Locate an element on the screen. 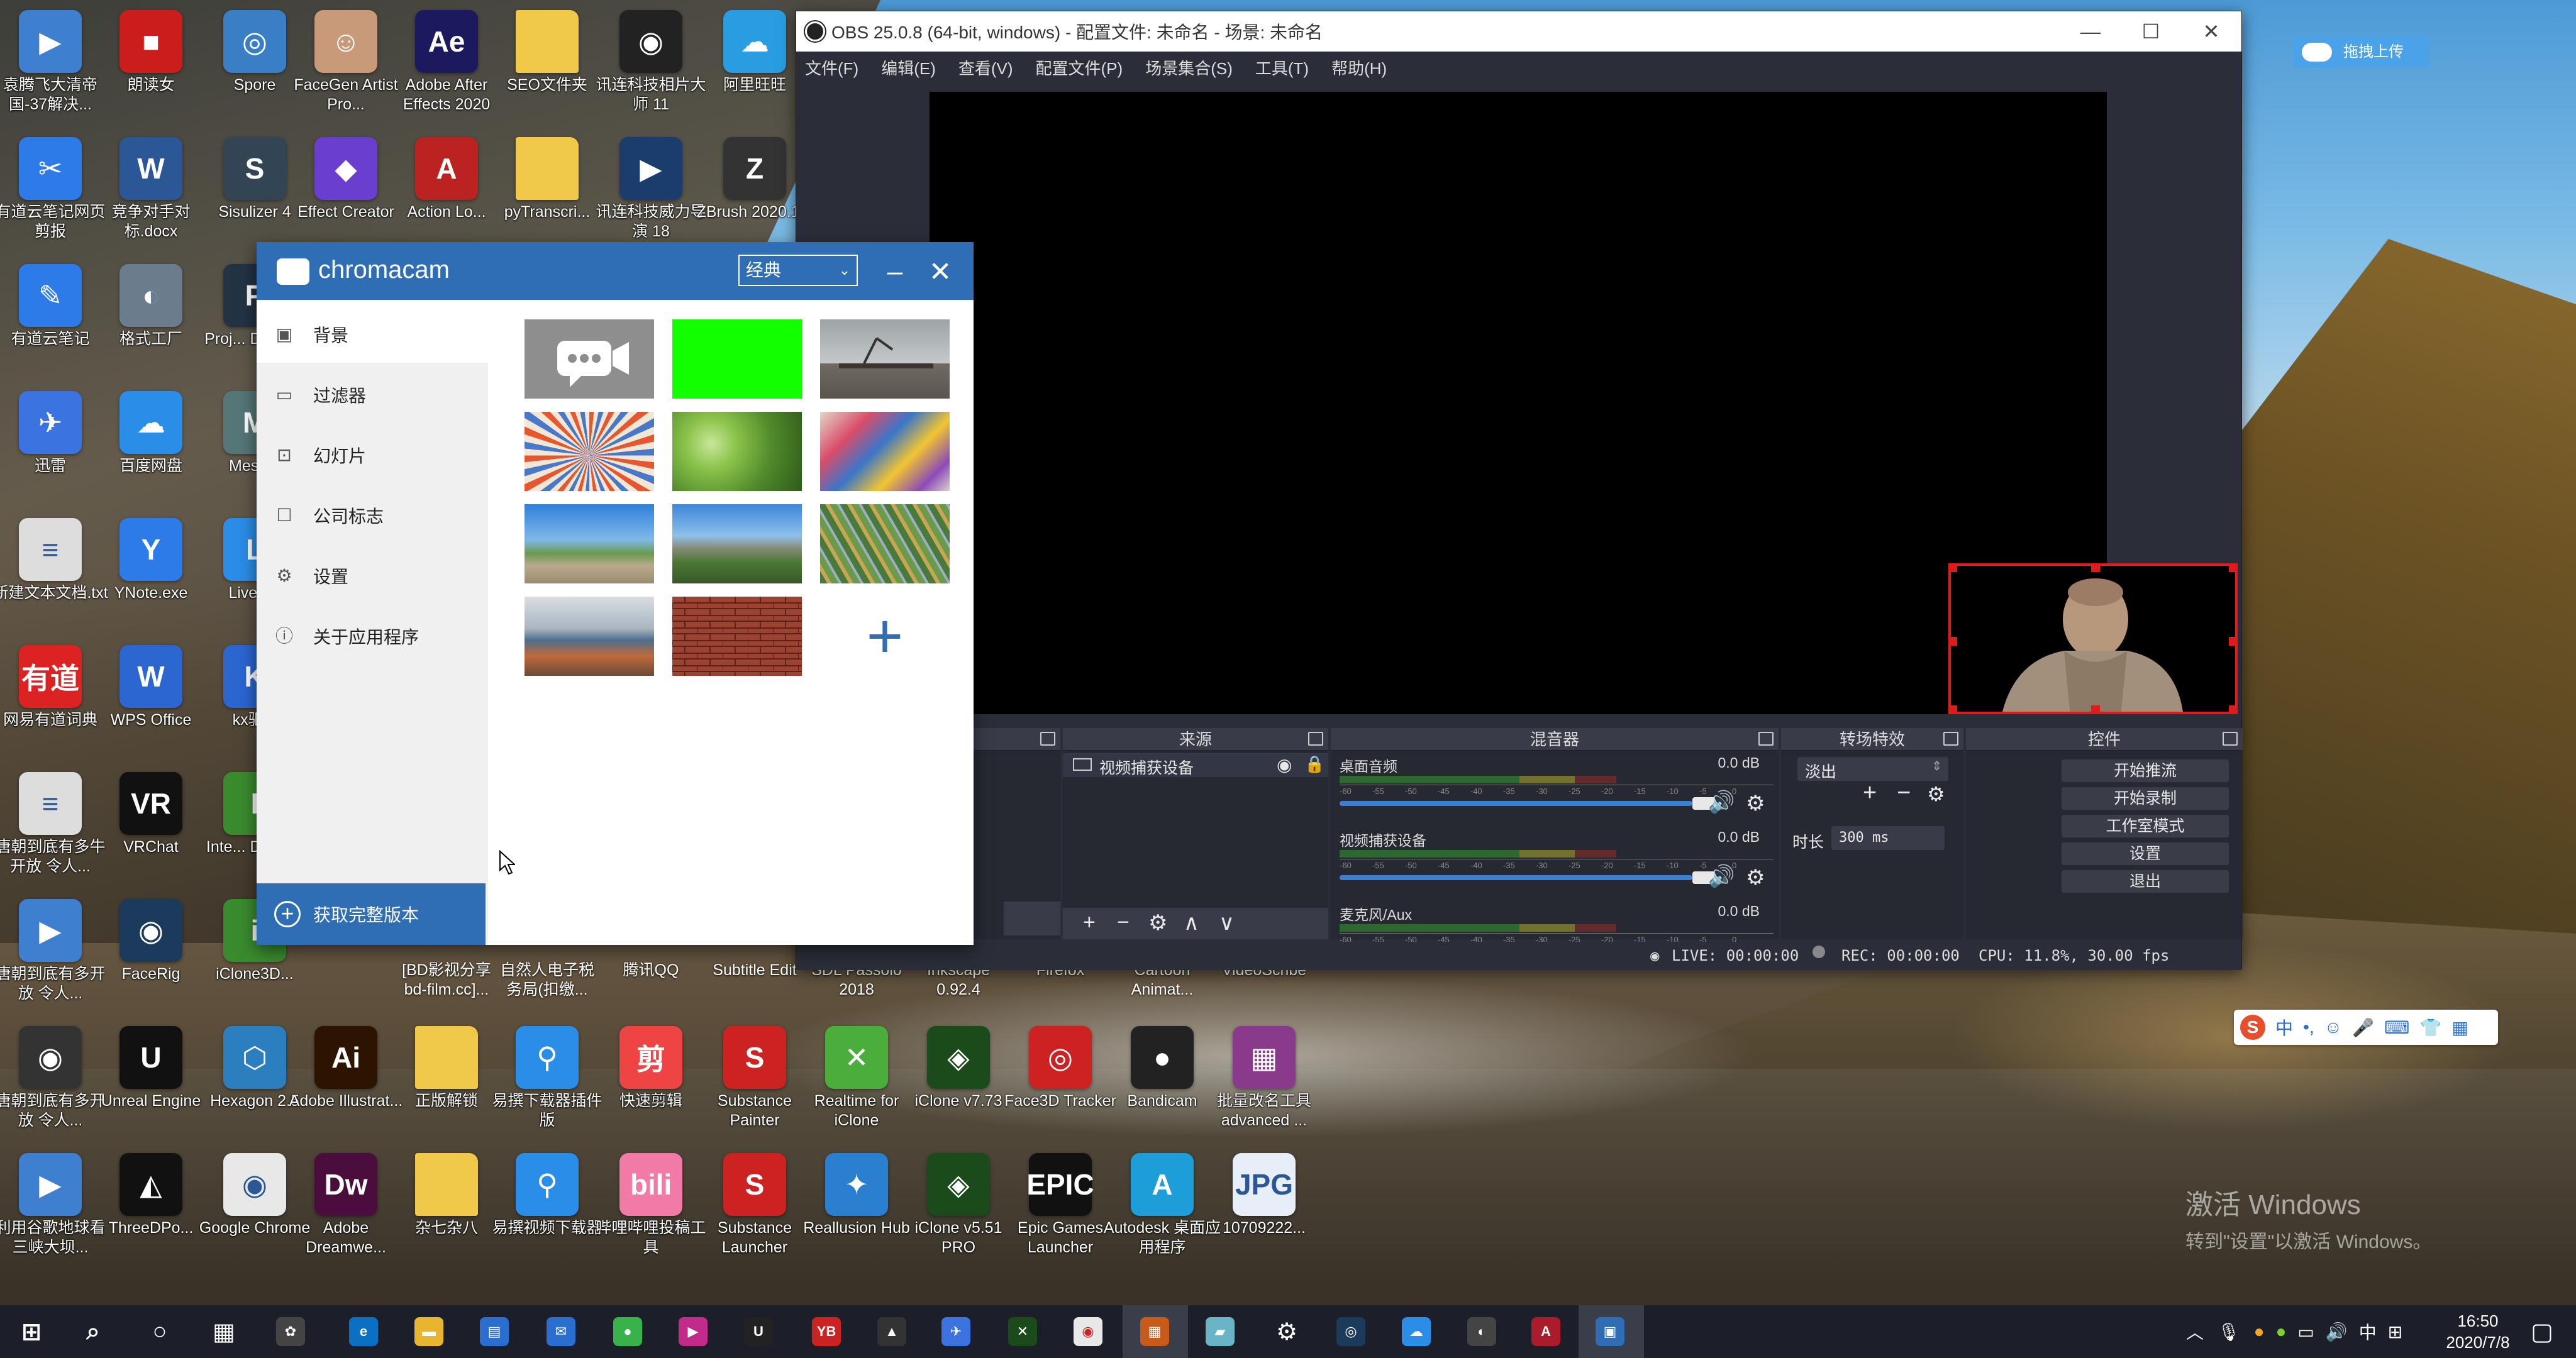 The height and width of the screenshot is (1358, 2576). task-view-icon: ▦ is located at coordinates (224, 1331).